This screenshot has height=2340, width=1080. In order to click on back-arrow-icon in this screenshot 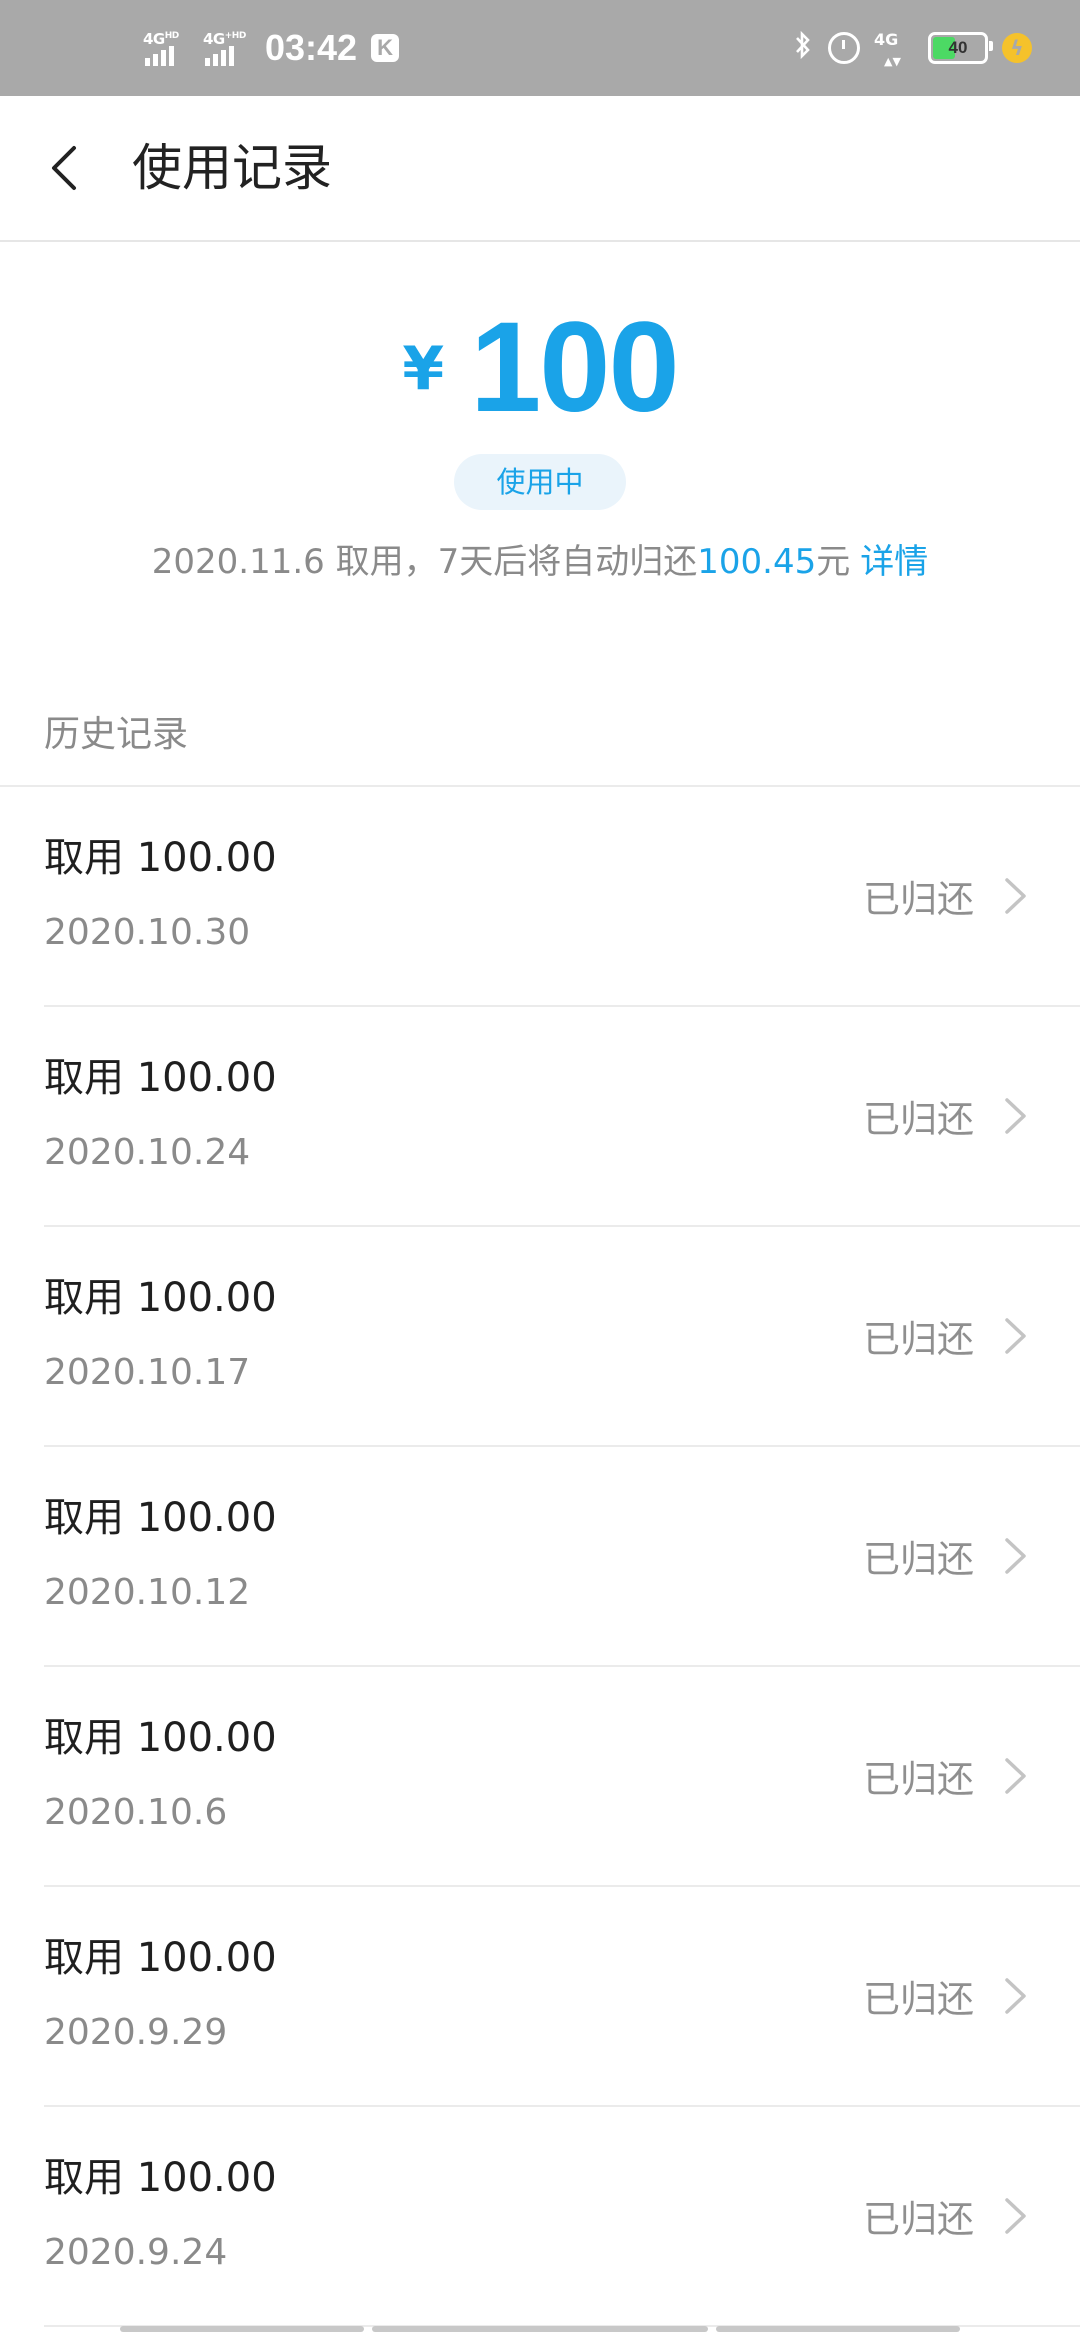, I will do `click(64, 168)`.